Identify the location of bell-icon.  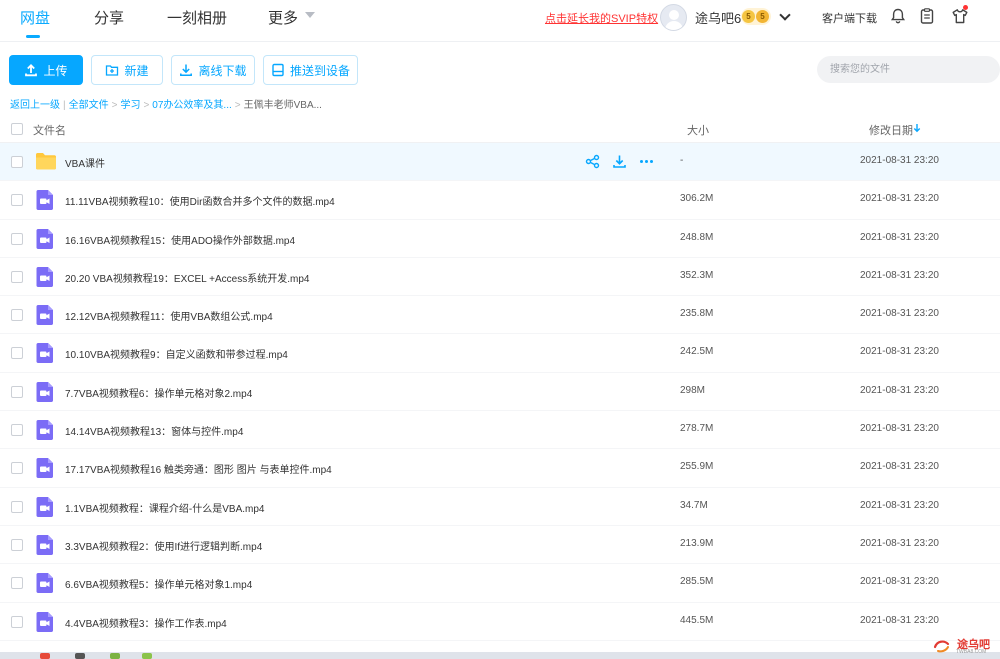
(898, 16).